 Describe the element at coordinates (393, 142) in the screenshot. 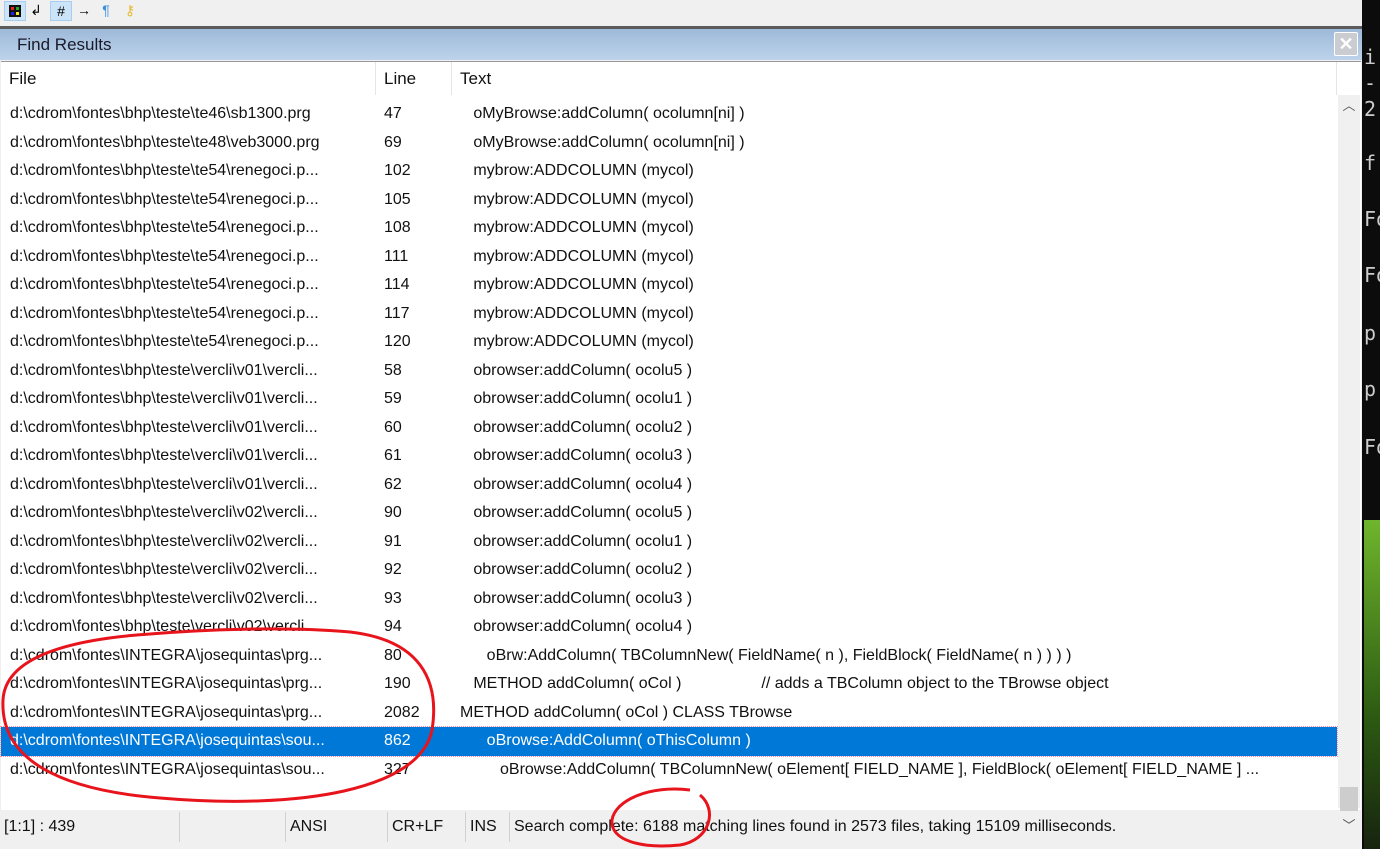

I see `result-line: 69` at that location.